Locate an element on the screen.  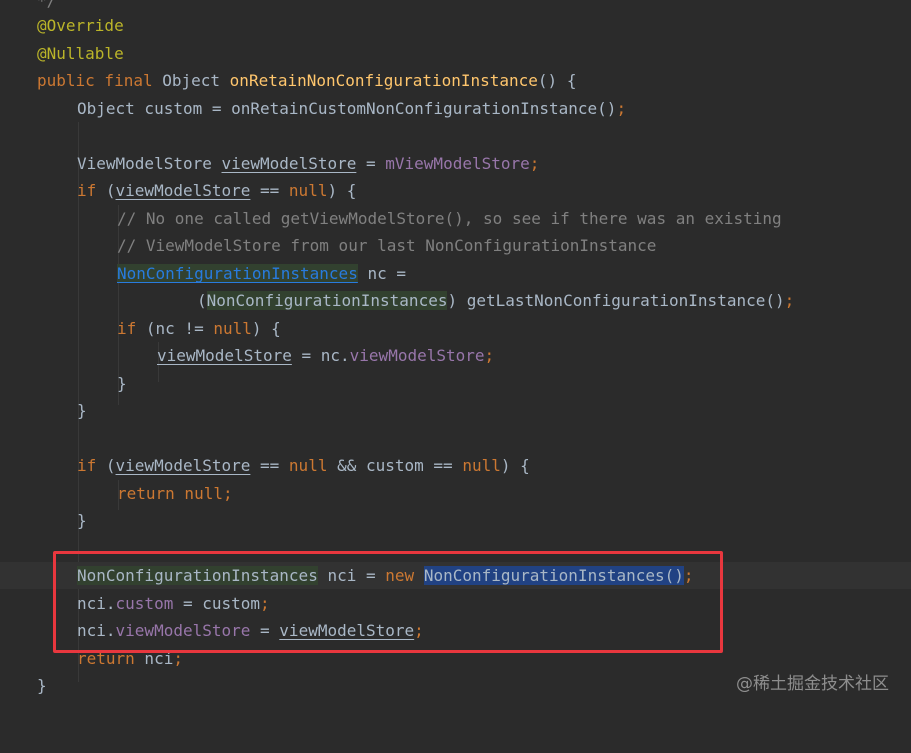
return-type: Object is located at coordinates (191, 80).